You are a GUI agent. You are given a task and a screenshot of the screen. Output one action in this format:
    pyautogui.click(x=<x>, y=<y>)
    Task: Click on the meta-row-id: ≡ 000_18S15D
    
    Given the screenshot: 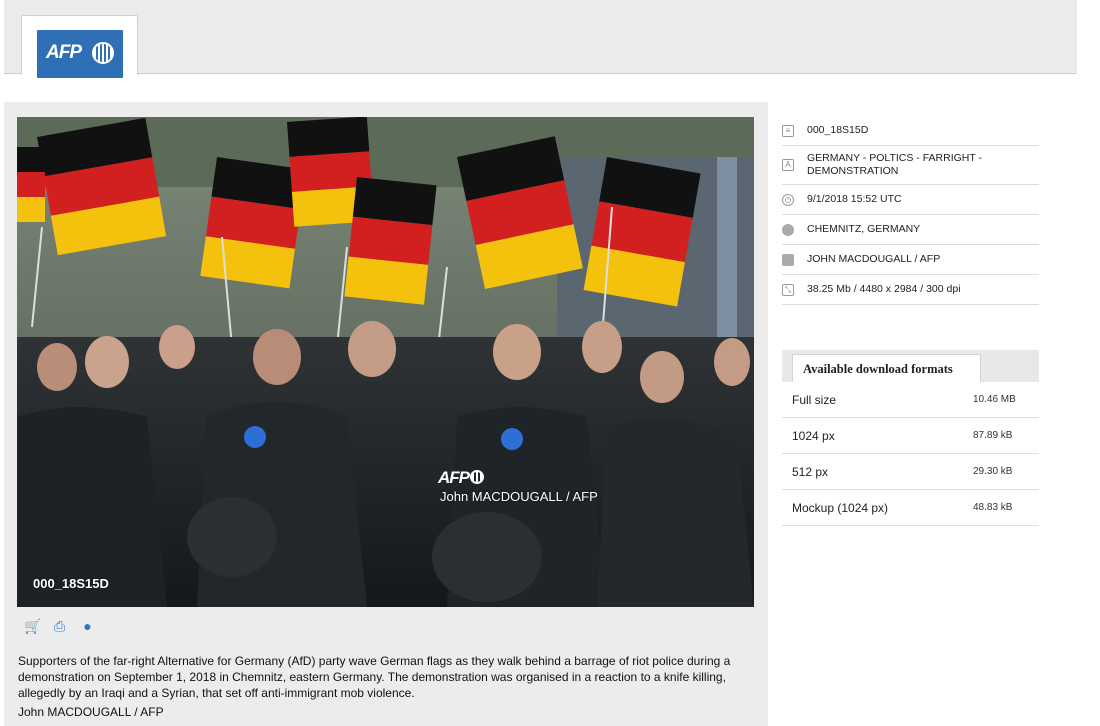 What is the action you would take?
    pyautogui.click(x=910, y=131)
    